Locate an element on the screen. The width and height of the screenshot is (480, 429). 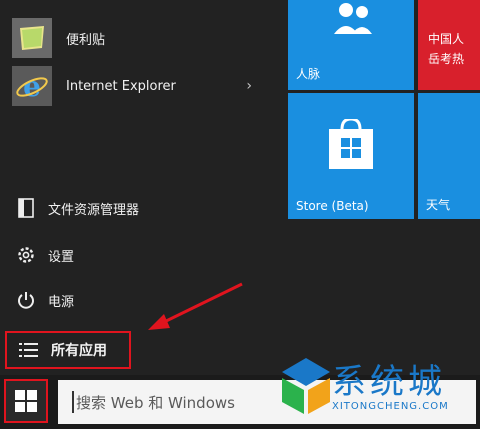
settings-label: 设置 is located at coordinates (61, 257).